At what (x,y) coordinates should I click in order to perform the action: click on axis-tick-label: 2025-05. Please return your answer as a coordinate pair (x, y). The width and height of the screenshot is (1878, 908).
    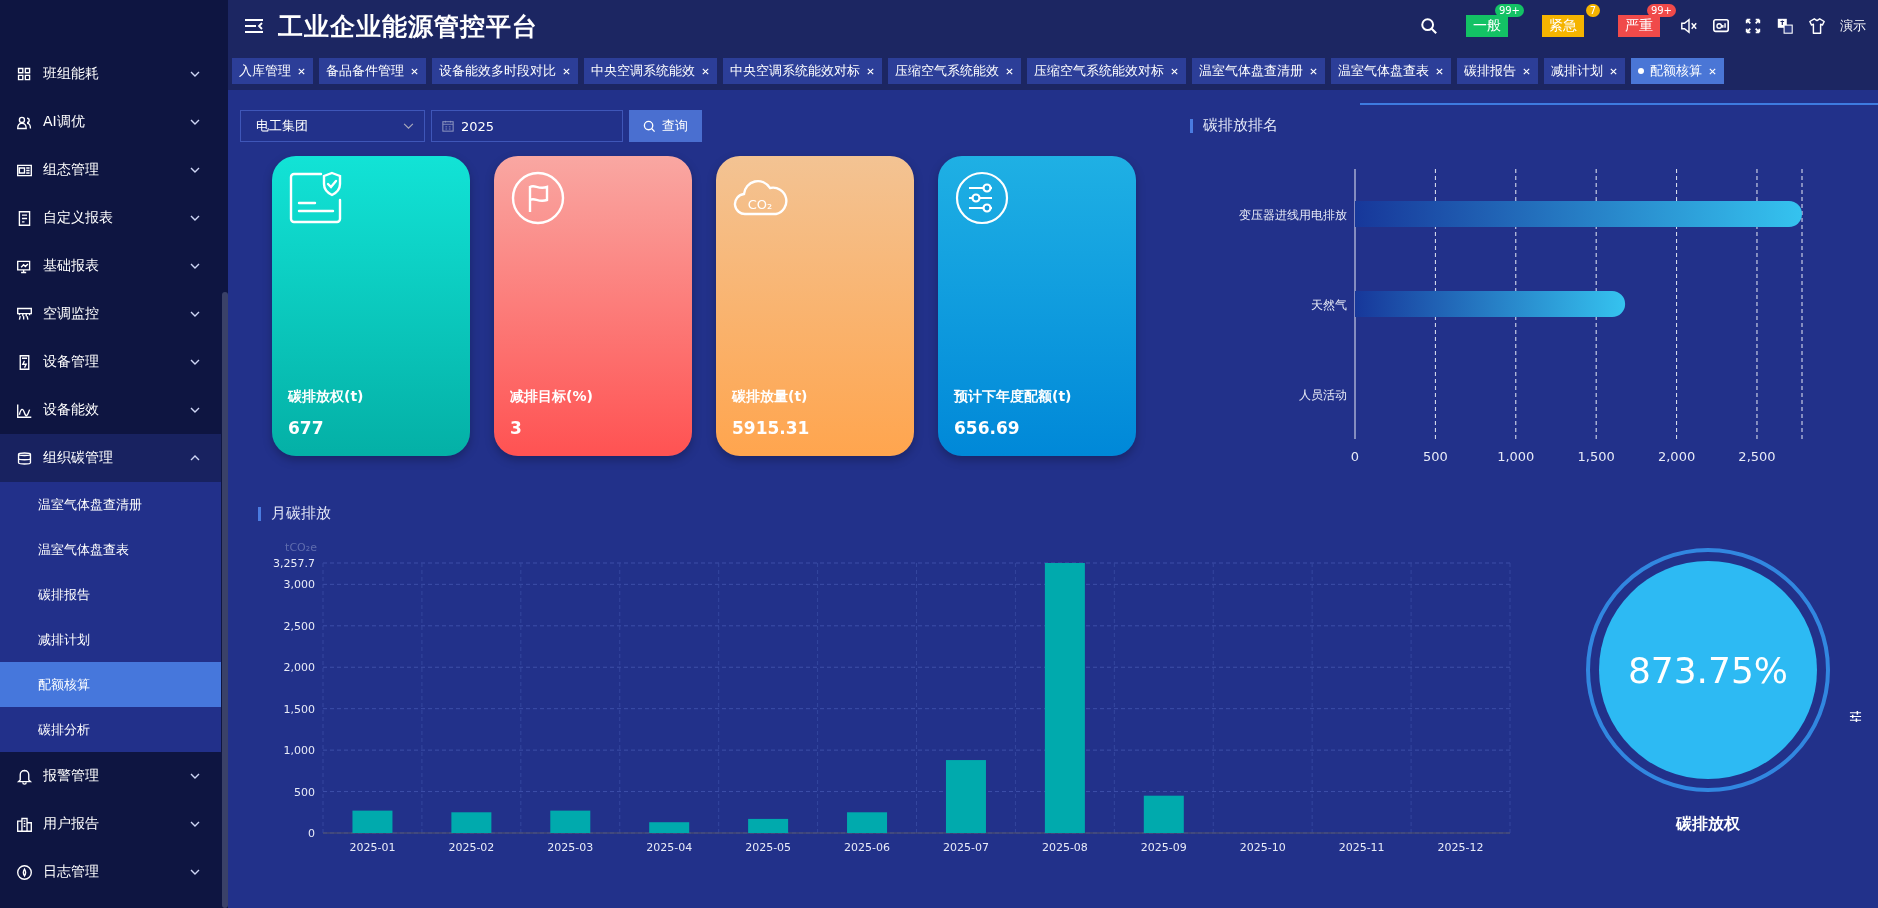
    Looking at the image, I should click on (768, 847).